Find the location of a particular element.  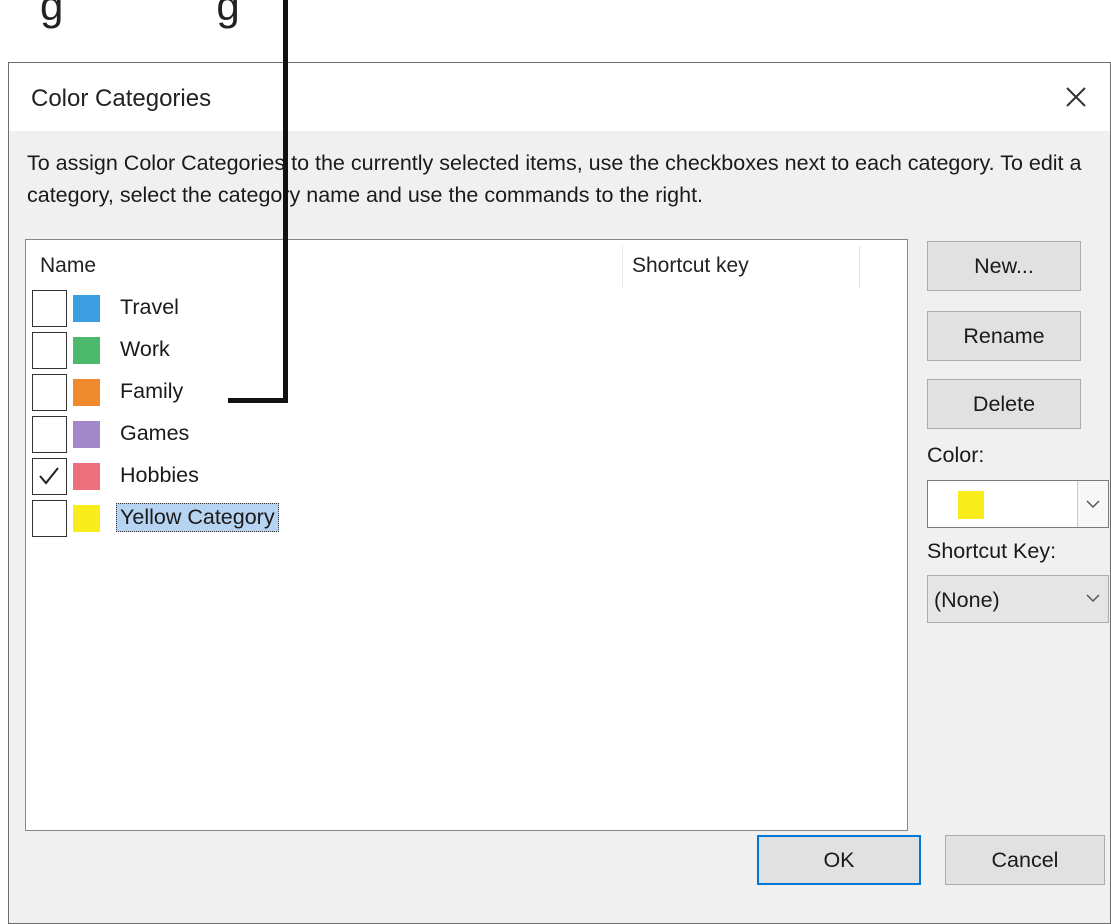

close-icon is located at coordinates (1076, 97).